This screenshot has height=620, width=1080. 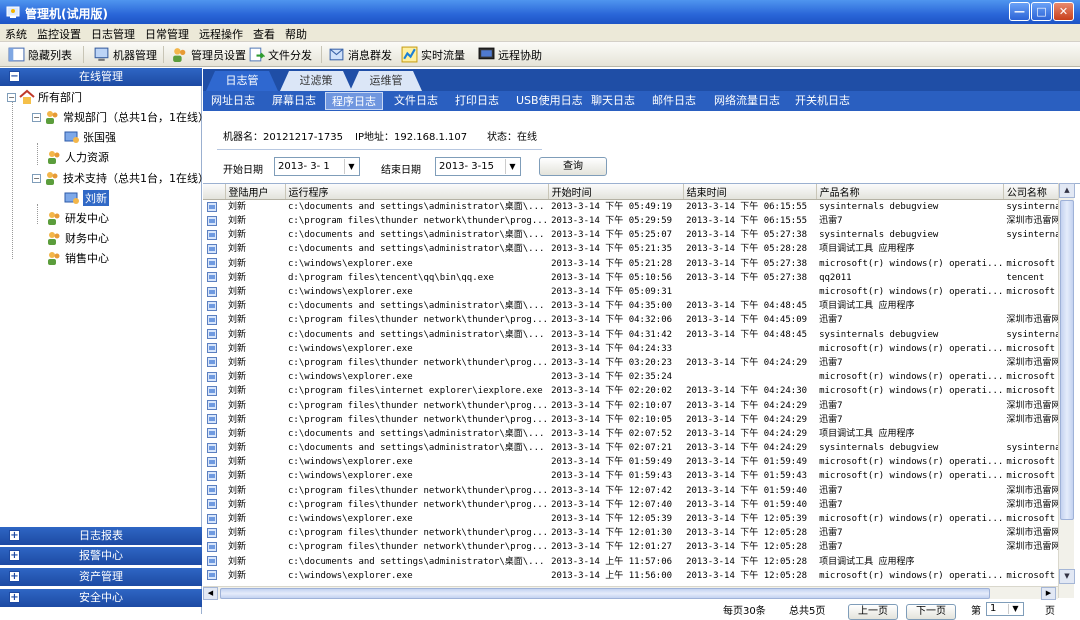 I want to click on scroll-down-icon: ▼, so click(x=1067, y=576).